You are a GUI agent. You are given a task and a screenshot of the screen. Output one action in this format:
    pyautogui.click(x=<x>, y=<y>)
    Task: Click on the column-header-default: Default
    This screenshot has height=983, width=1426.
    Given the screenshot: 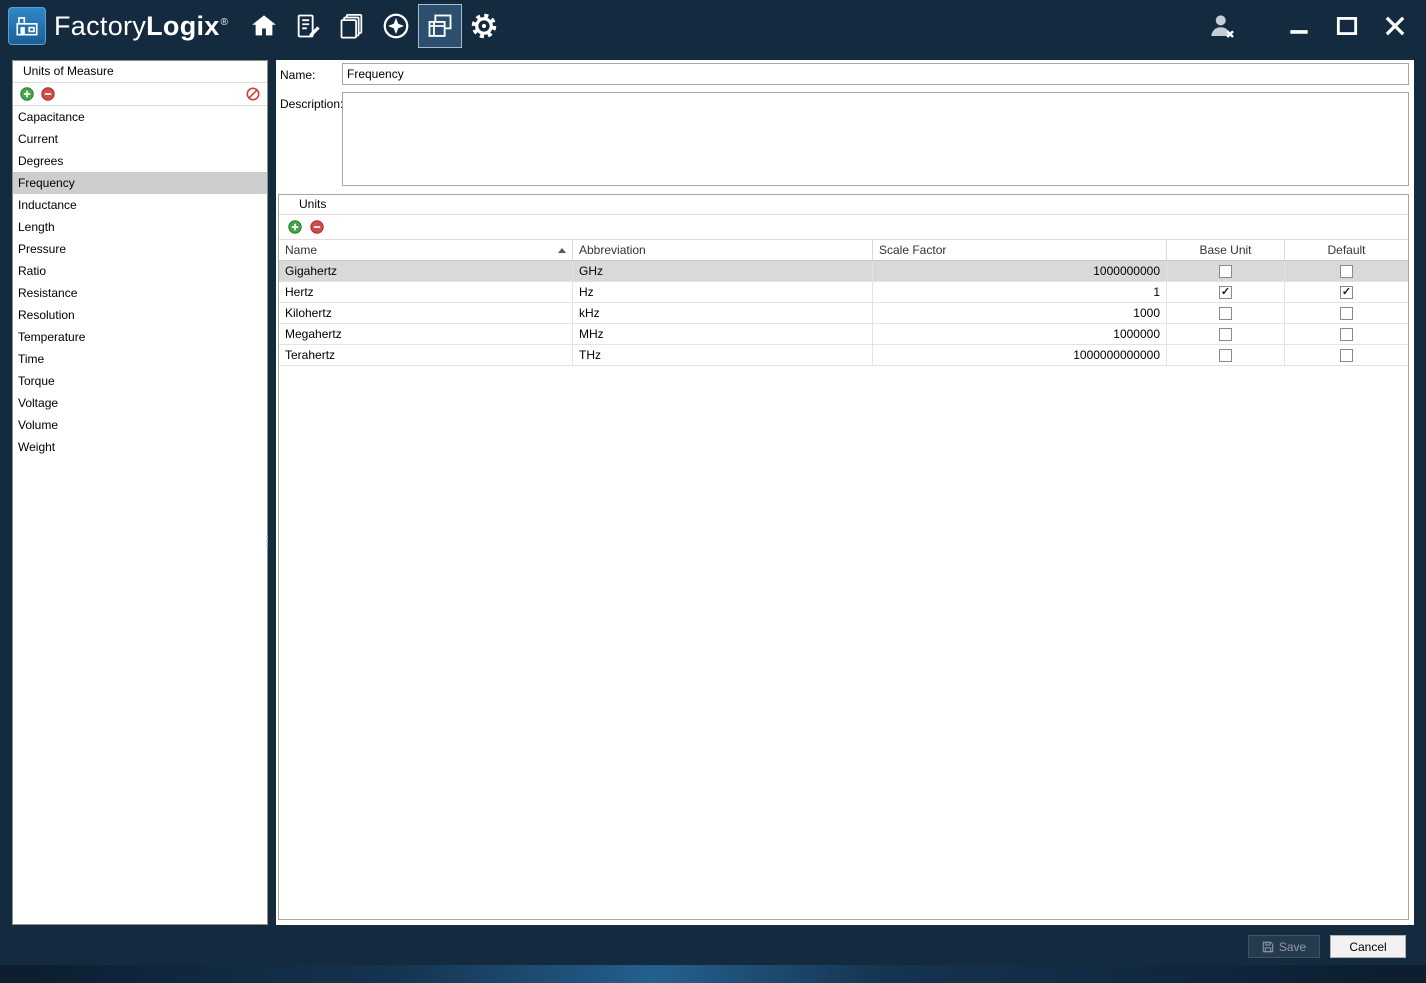 What is the action you would take?
    pyautogui.click(x=1346, y=250)
    